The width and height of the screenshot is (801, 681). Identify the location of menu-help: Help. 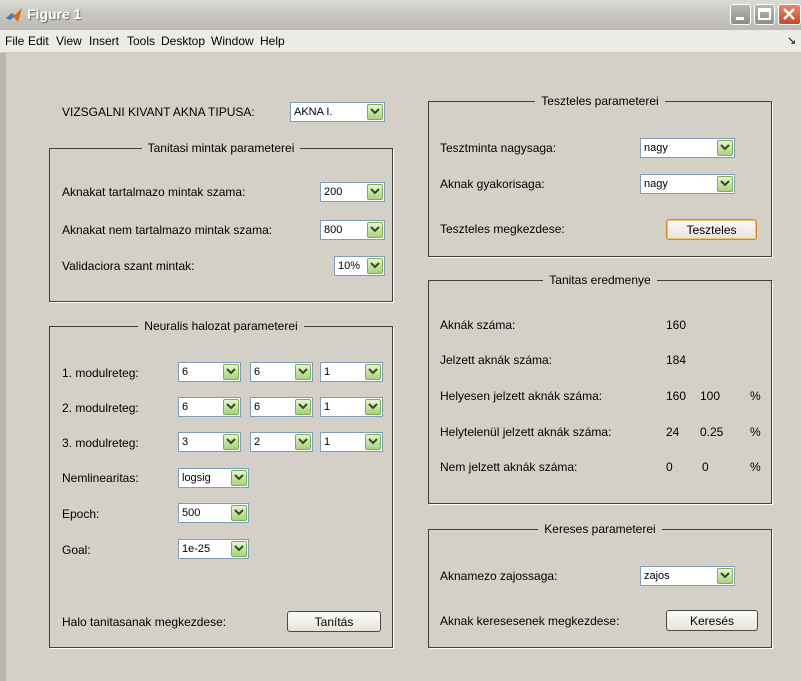
(272, 41).